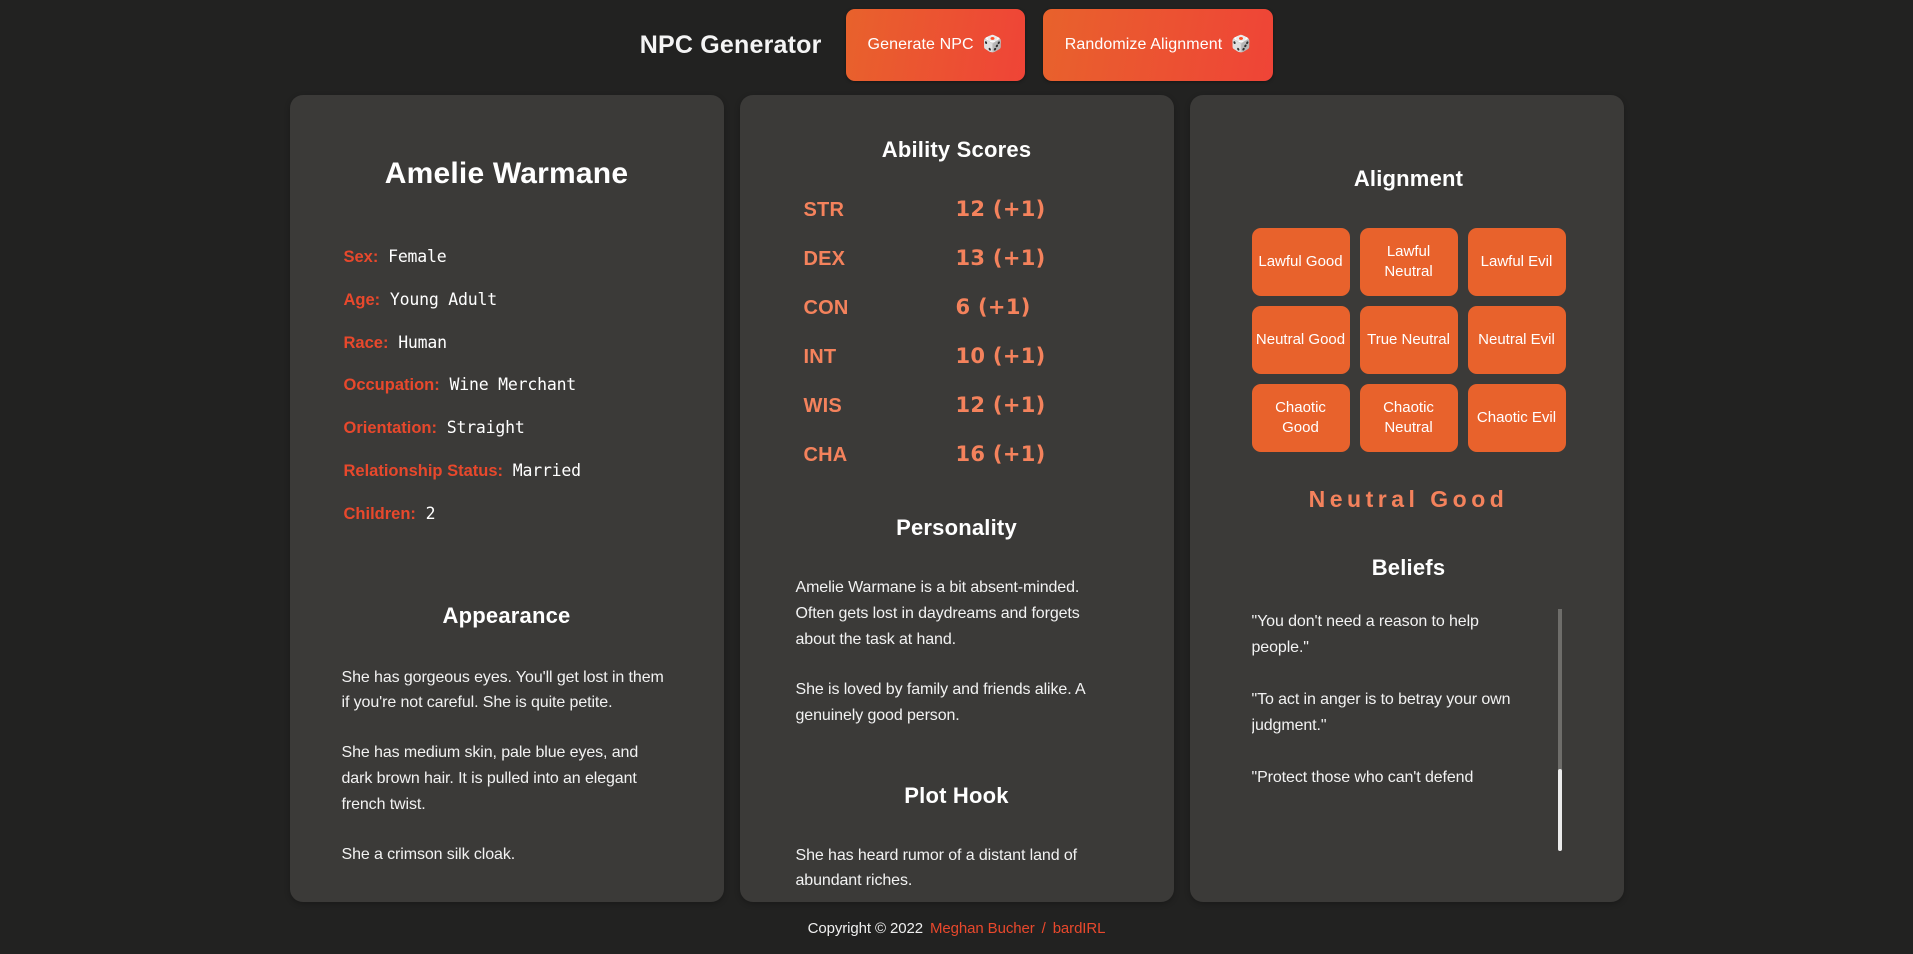  Describe the element at coordinates (1516, 340) in the screenshot. I see `alignment-option-neutral-evil: Neutral Evil` at that location.